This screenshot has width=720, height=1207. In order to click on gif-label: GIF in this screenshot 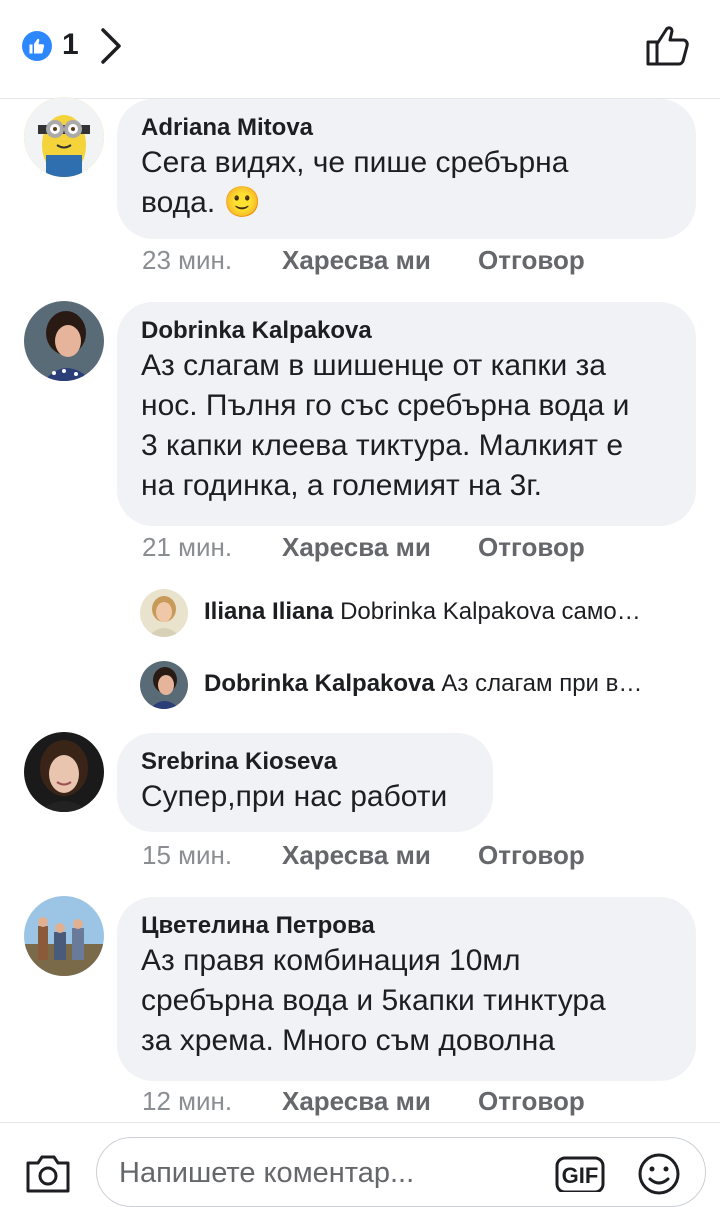, I will do `click(580, 1175)`.